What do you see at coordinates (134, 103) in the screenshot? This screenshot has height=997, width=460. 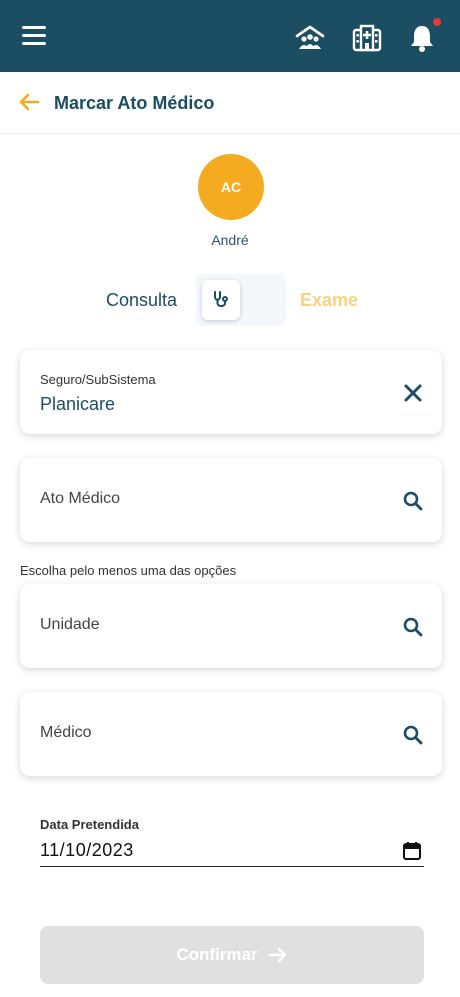 I see `page-title: Marcar Ato Médico` at bounding box center [134, 103].